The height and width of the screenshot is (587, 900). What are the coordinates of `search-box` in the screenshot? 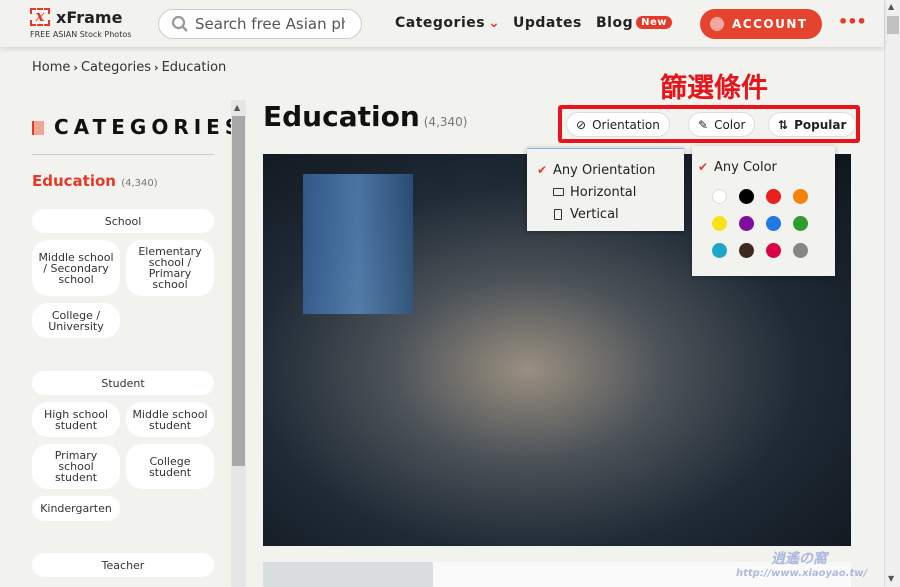 It's located at (260, 24).